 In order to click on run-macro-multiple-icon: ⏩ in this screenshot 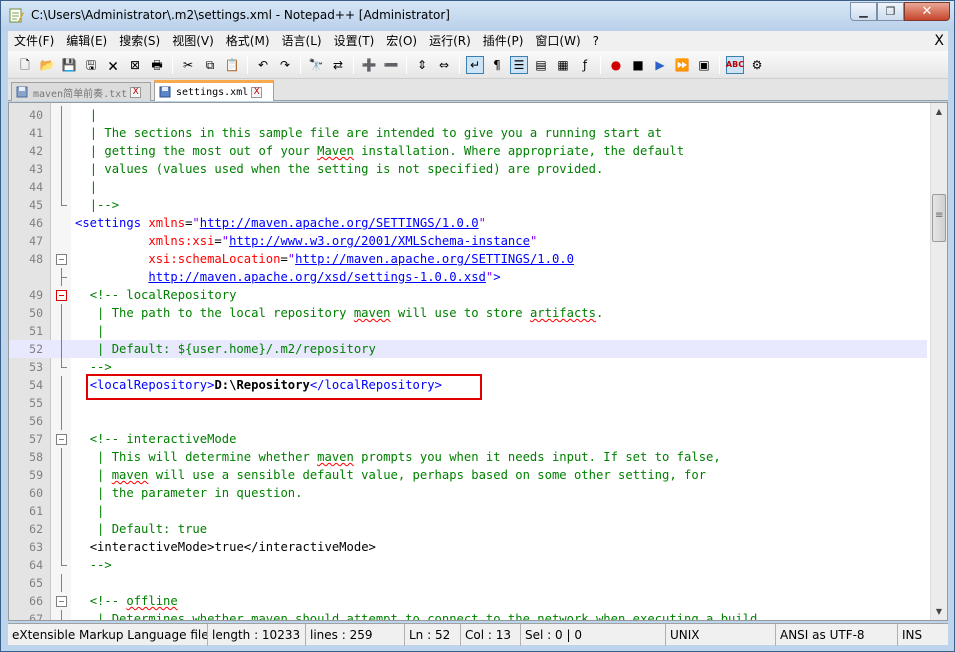, I will do `click(682, 64)`.